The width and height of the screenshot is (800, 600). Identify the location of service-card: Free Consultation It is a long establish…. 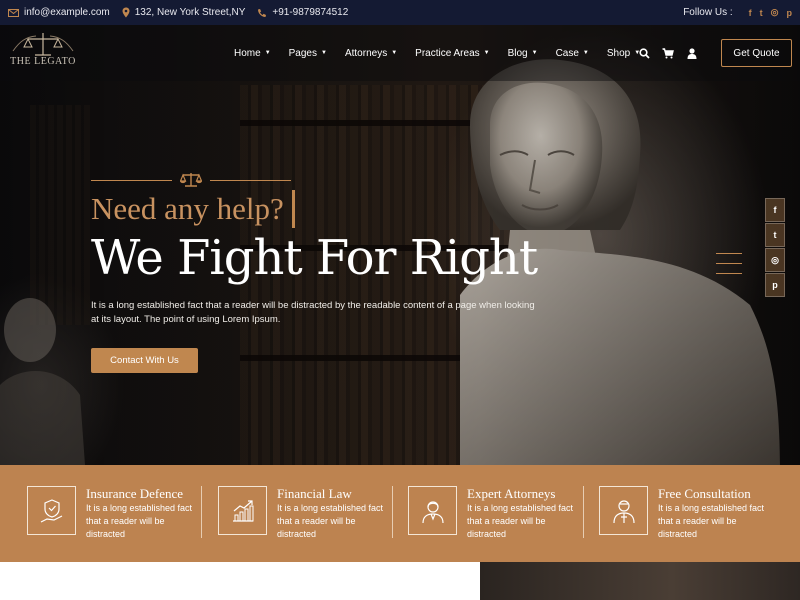
(694, 513).